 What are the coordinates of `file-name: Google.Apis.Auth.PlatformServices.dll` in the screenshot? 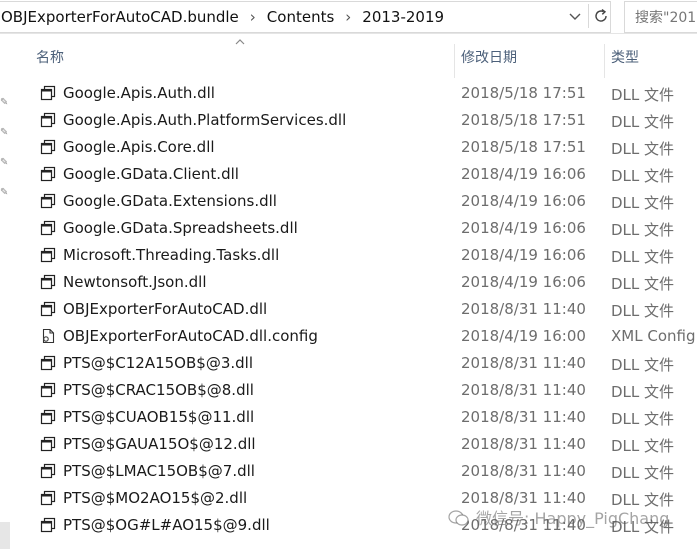 It's located at (205, 120).